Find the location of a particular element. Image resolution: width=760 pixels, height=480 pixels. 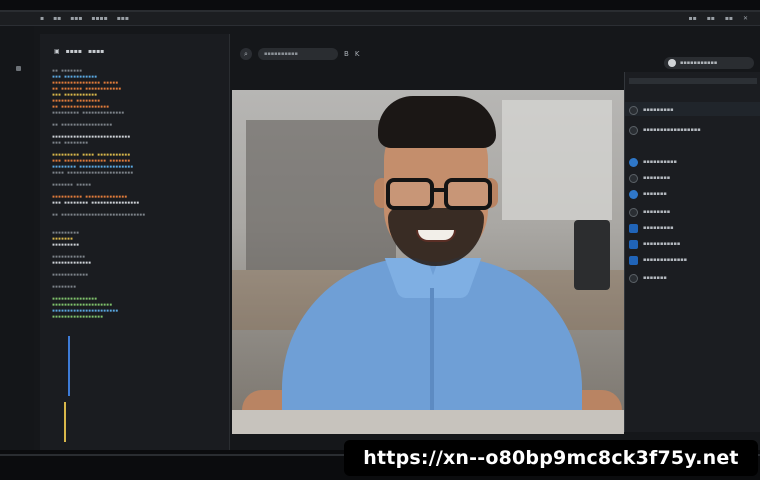

account-label: ▪▪▪▪▪▪▪▪▪▪▪ is located at coordinates (699, 63).